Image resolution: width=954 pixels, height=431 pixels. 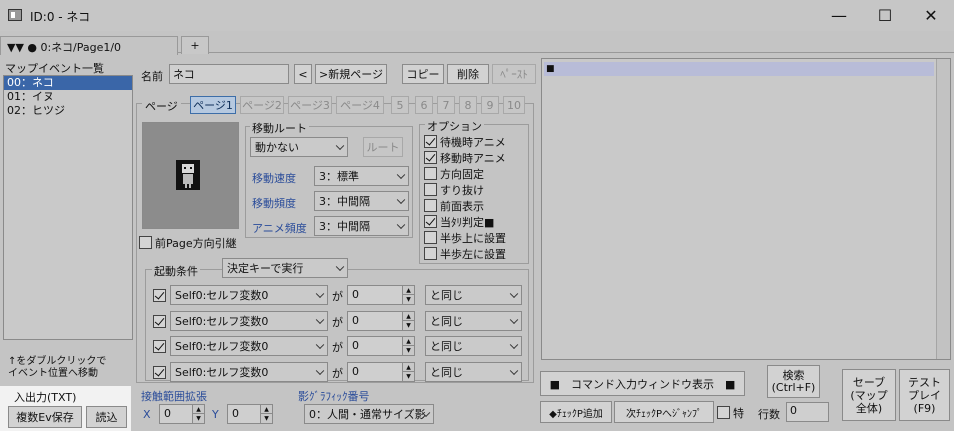 I want to click on option-label: 待機時アニメ, so click(x=473, y=142).